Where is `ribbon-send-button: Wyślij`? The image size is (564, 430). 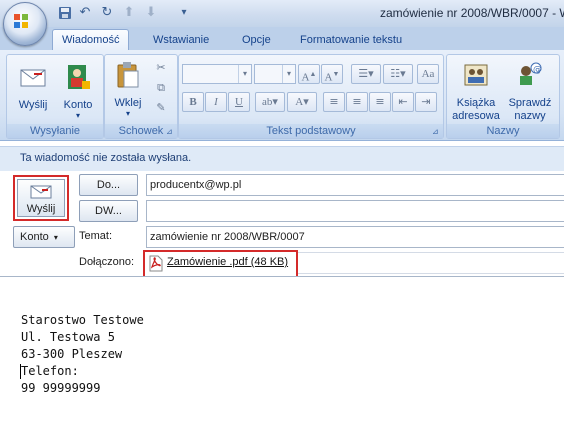 ribbon-send-button: Wyślij is located at coordinates (33, 86).